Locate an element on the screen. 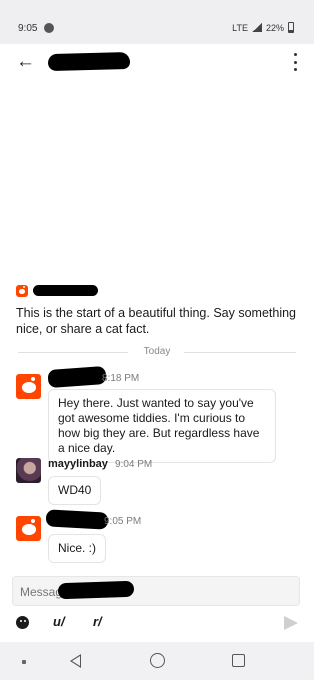 This screenshot has width=320, height=680. message-bubble: WD40 is located at coordinates (75, 490).